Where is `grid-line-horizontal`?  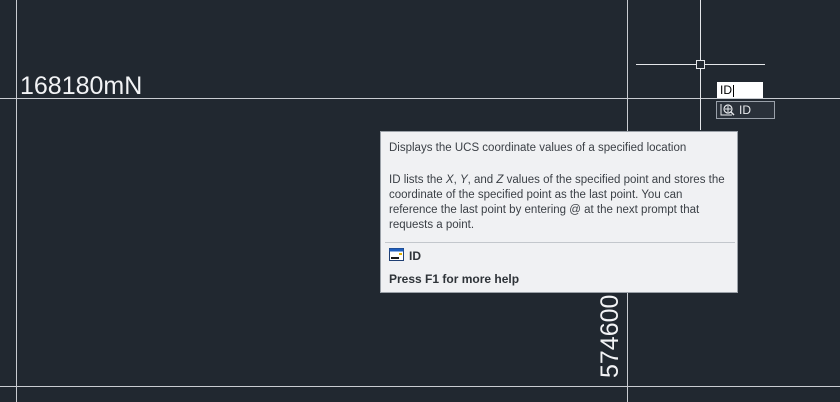
grid-line-horizontal is located at coordinates (420, 386).